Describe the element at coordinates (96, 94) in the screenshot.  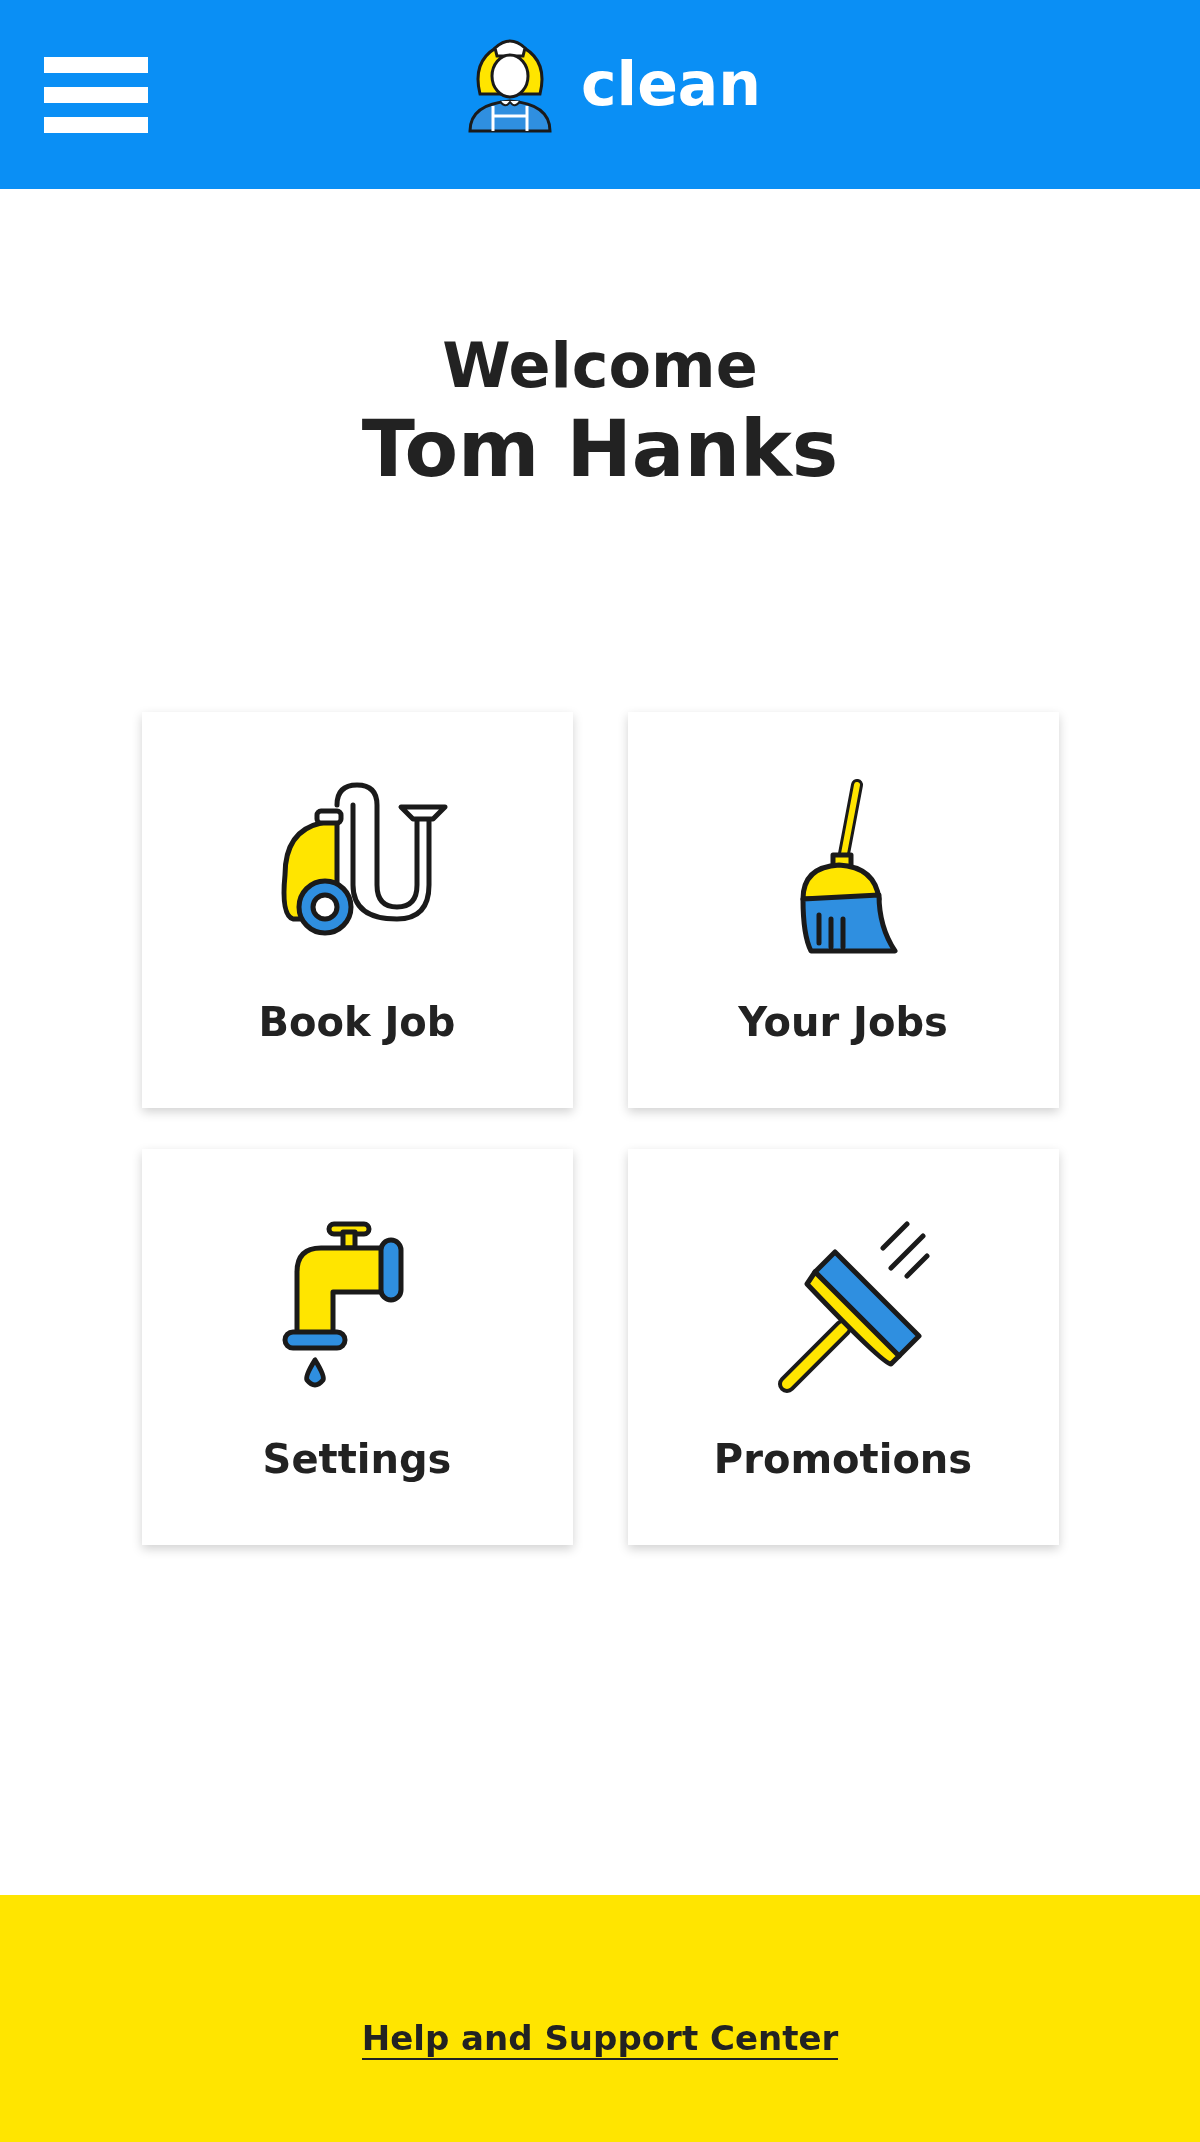
I see `menu-icon` at that location.